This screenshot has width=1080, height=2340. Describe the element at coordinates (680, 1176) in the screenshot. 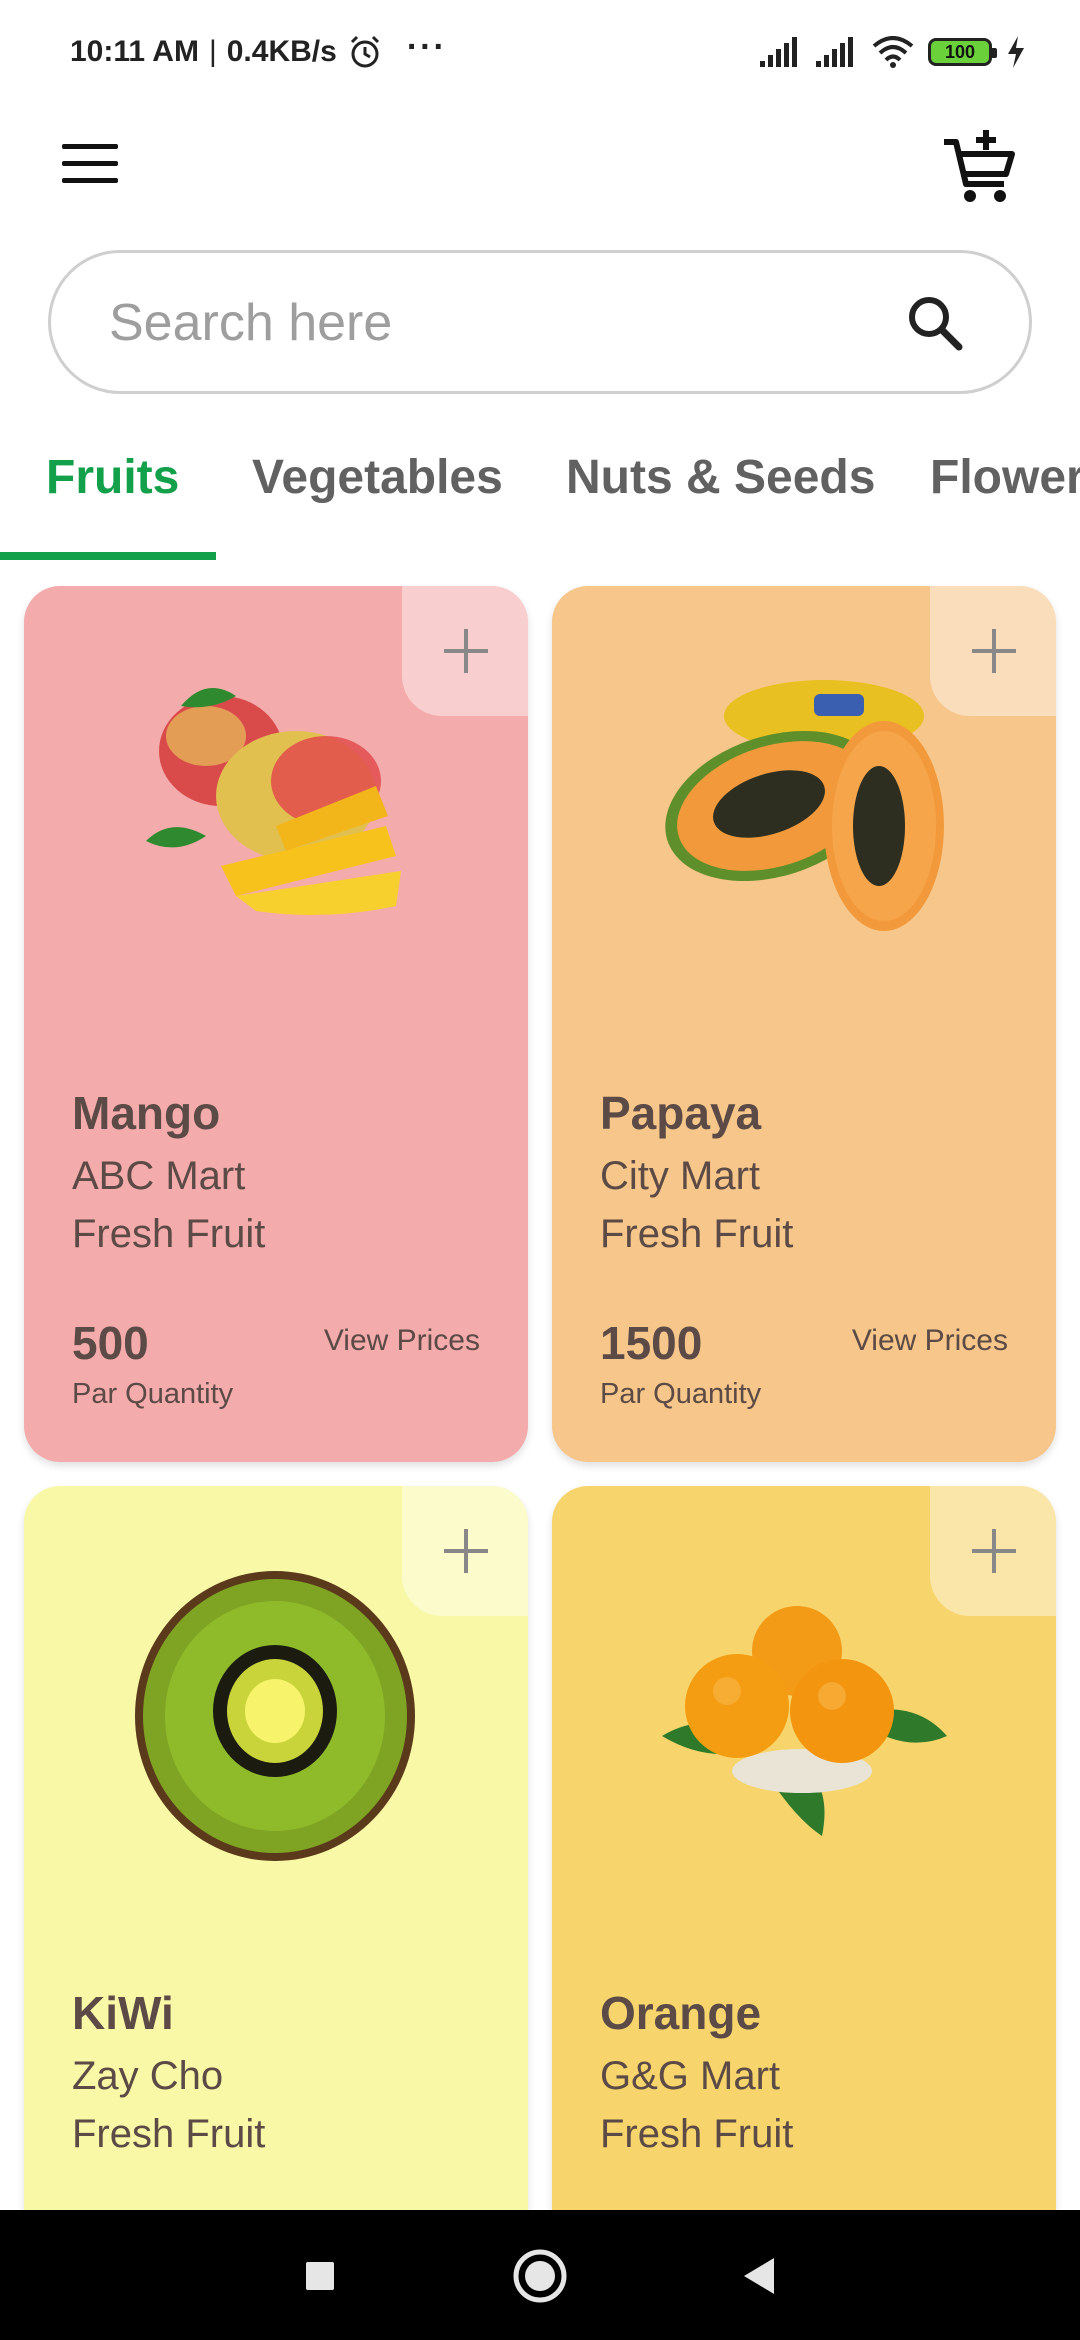

I see `product-store: City Mart` at that location.